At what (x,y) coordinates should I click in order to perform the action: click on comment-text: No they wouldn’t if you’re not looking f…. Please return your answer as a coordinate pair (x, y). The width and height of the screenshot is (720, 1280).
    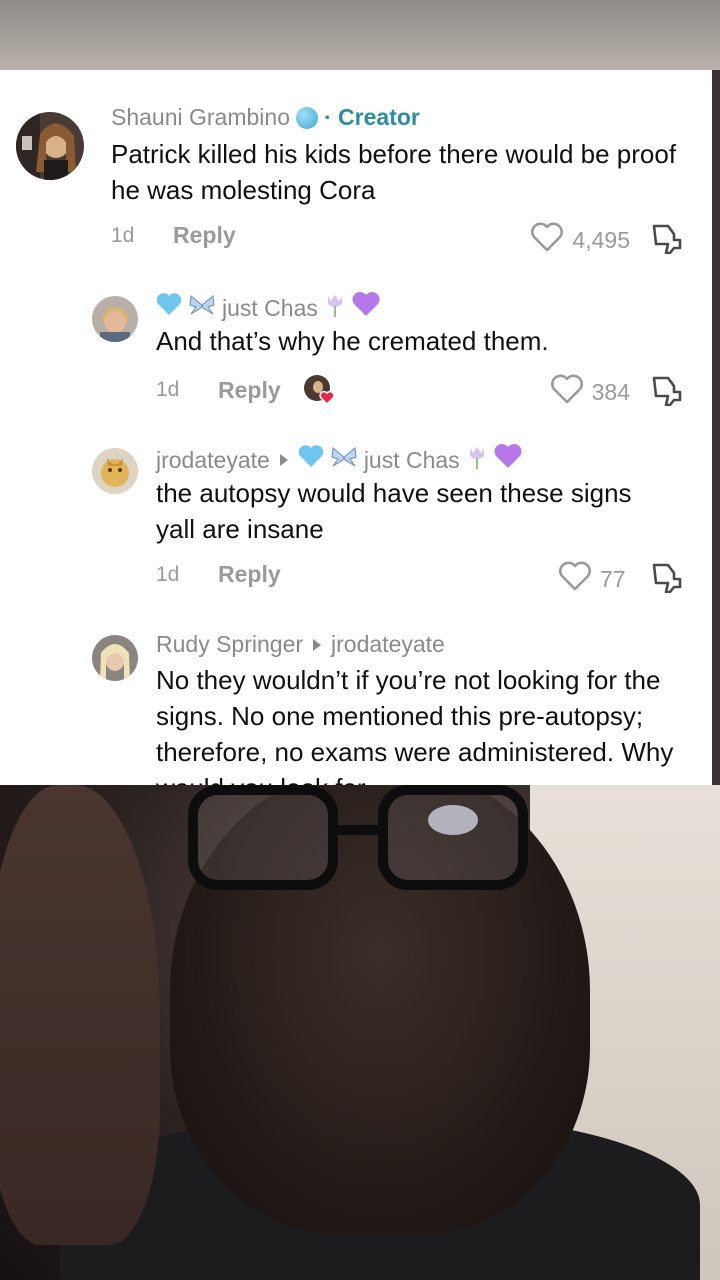
    Looking at the image, I should click on (415, 725).